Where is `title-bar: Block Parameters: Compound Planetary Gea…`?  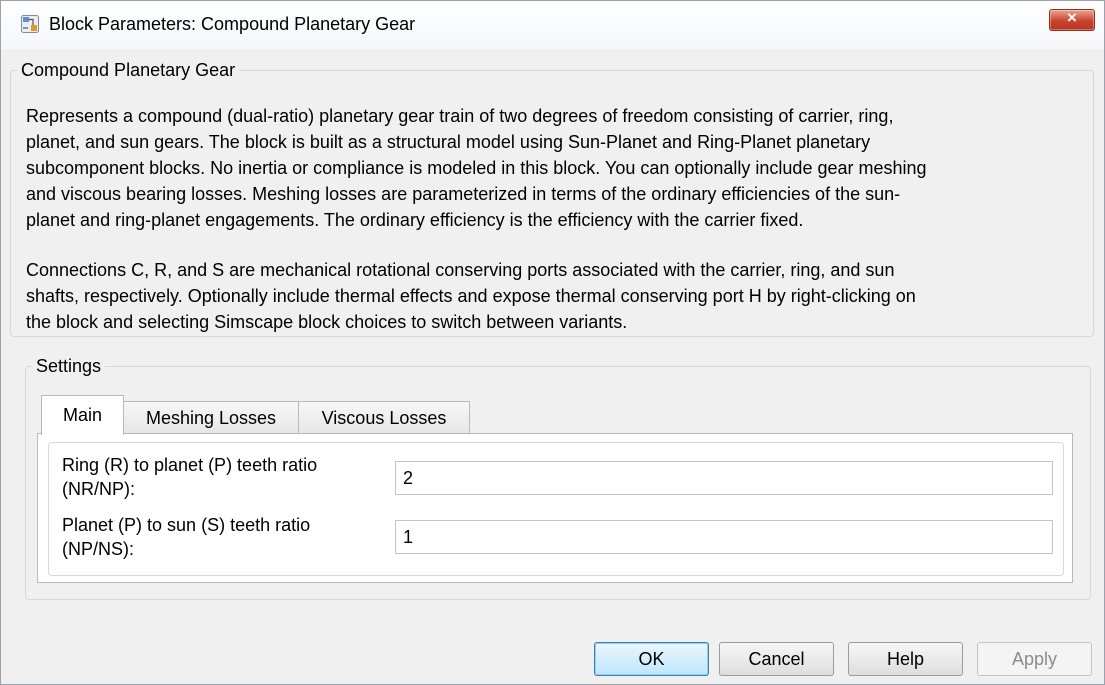 title-bar: Block Parameters: Compound Planetary Gea… is located at coordinates (552, 25).